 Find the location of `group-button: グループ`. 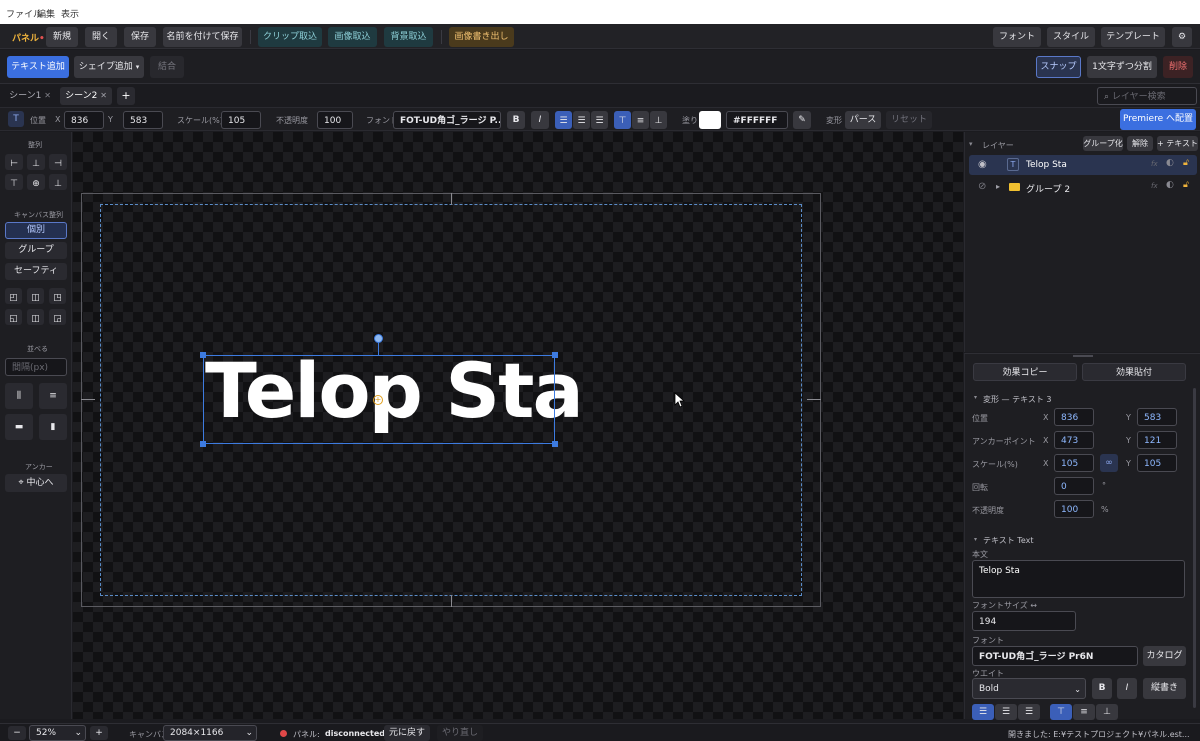

group-button: グループ is located at coordinates (36, 250).